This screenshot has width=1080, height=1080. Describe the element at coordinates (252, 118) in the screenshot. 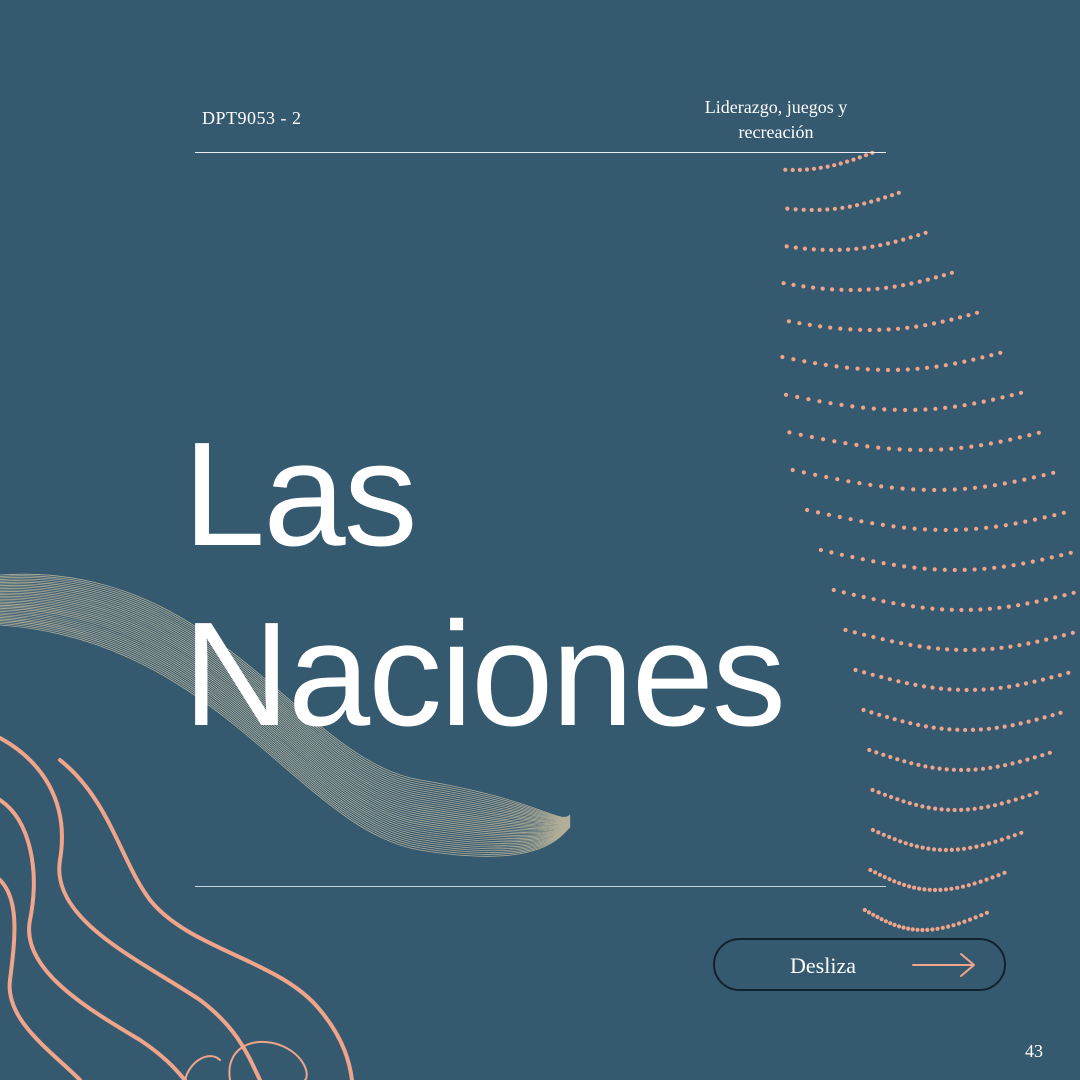

I see `course-code: DPT9053 - 2` at that location.